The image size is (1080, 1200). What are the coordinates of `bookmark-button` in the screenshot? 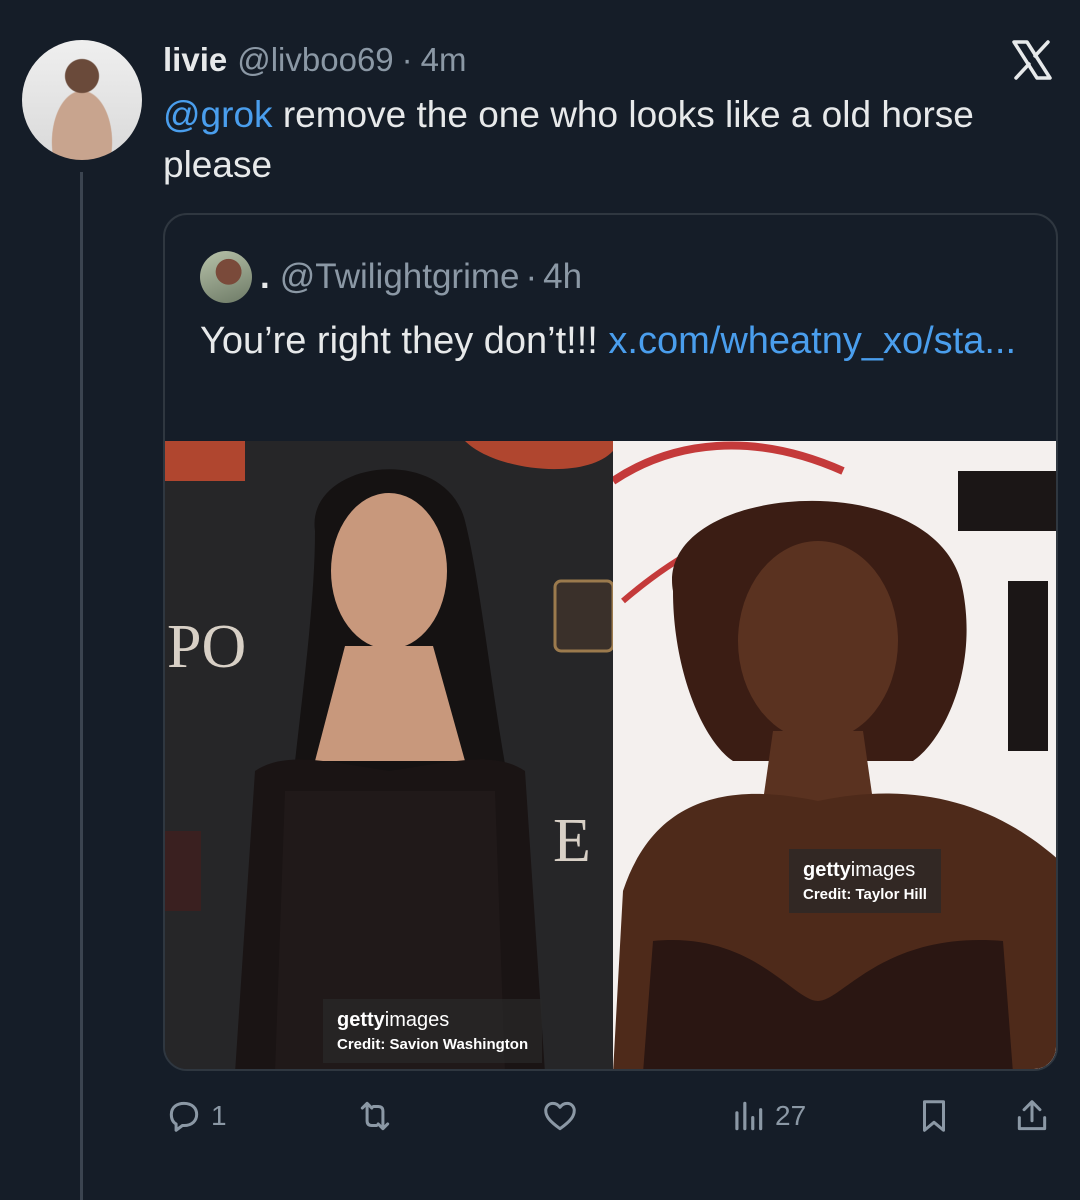 It's located at (934, 1116).